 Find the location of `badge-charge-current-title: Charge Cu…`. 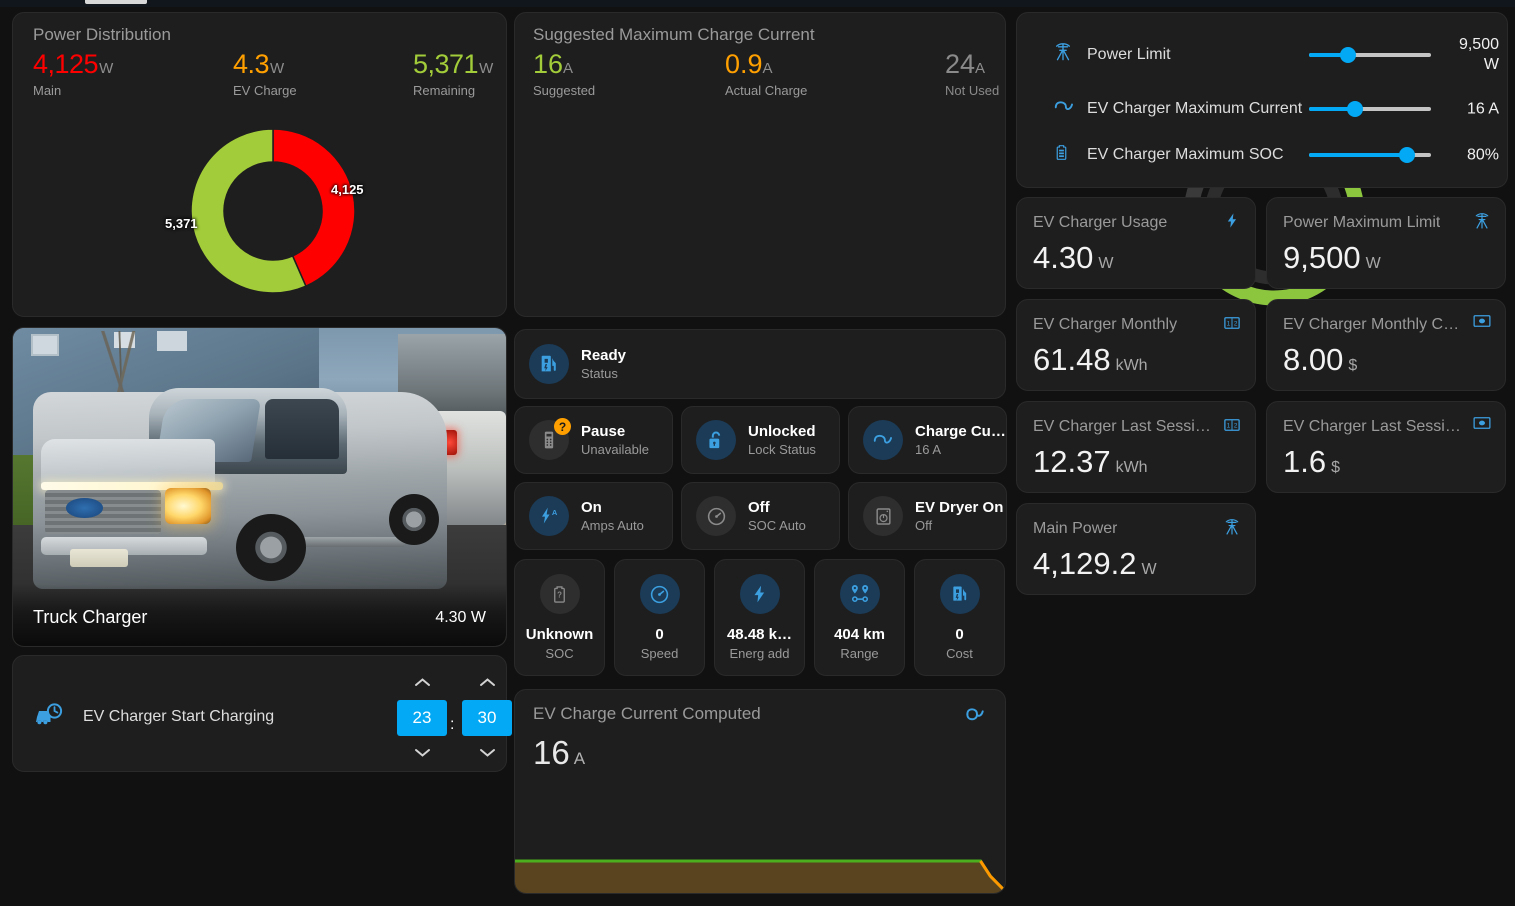

badge-charge-current-title: Charge Cu… is located at coordinates (960, 431).